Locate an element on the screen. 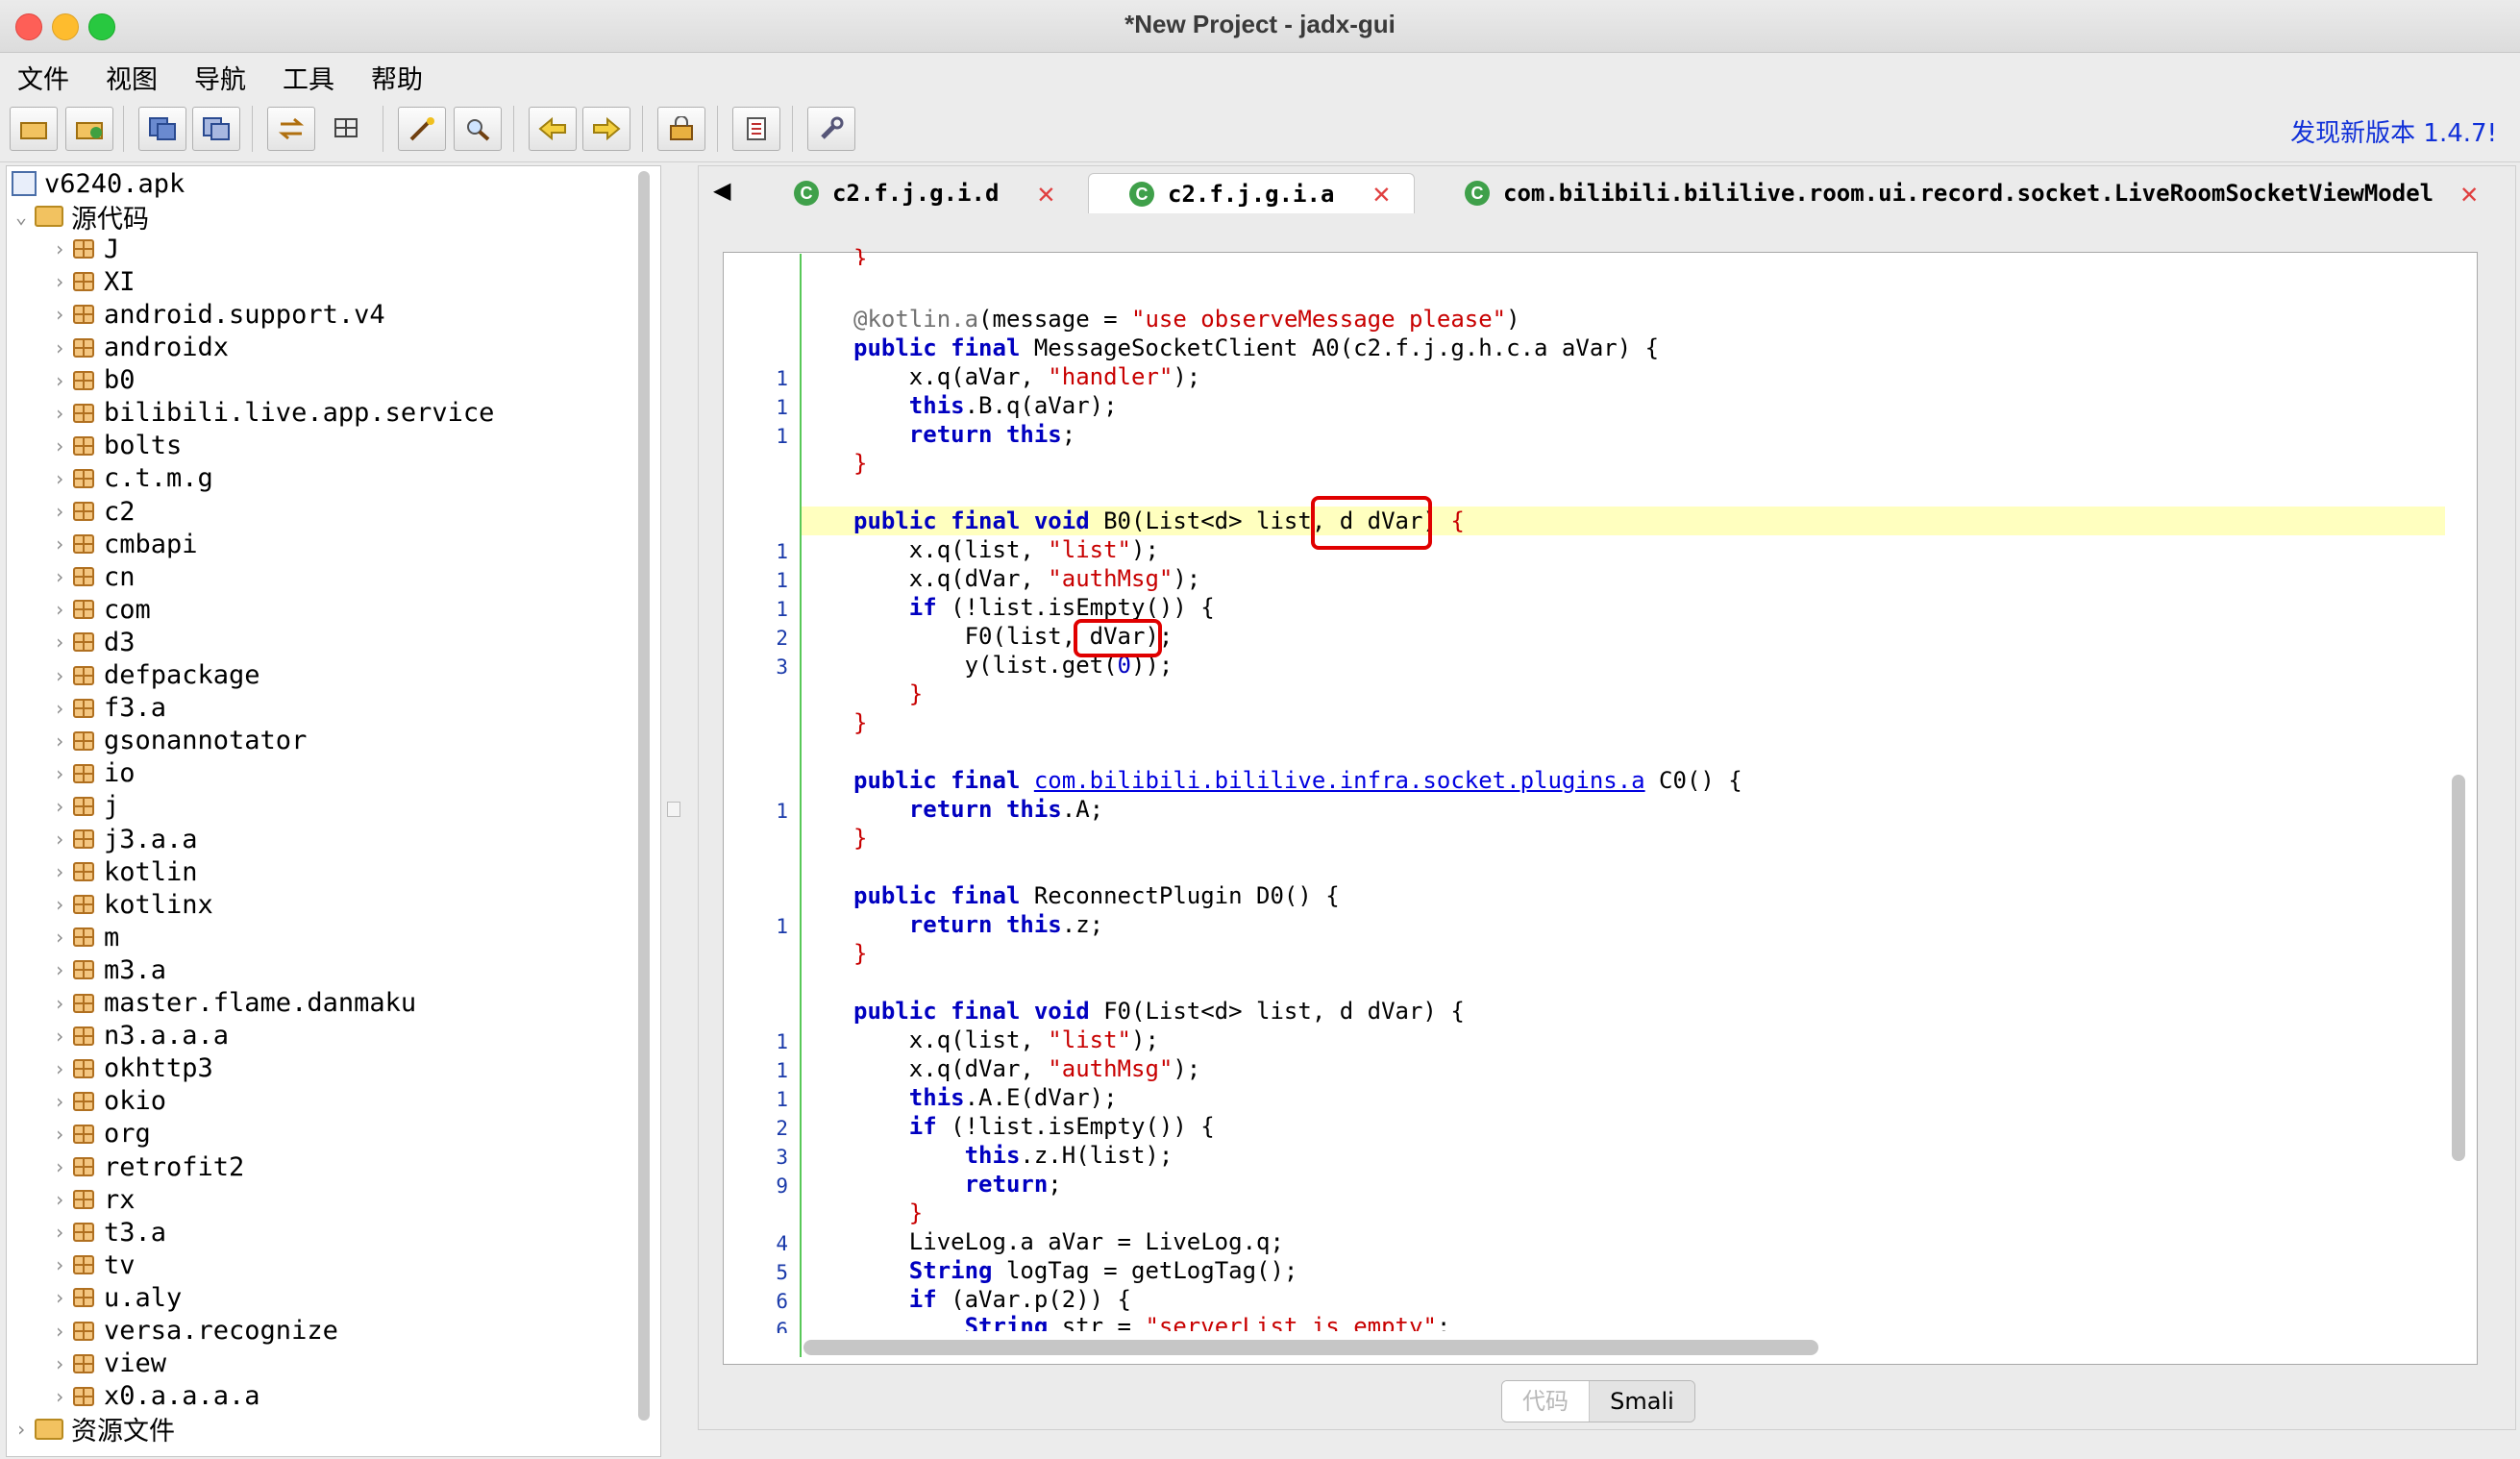 The width and height of the screenshot is (2520, 1459). code-view-button: 代码 is located at coordinates (1546, 1401).